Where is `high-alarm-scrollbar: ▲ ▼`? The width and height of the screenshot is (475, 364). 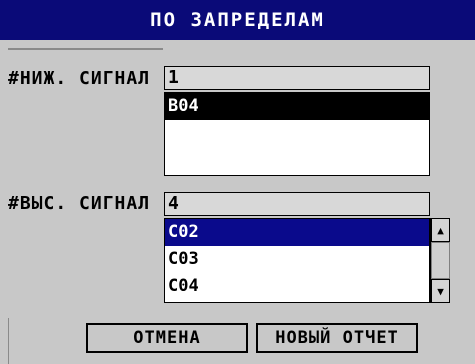
high-alarm-scrollbar: ▲ ▼ is located at coordinates (440, 260).